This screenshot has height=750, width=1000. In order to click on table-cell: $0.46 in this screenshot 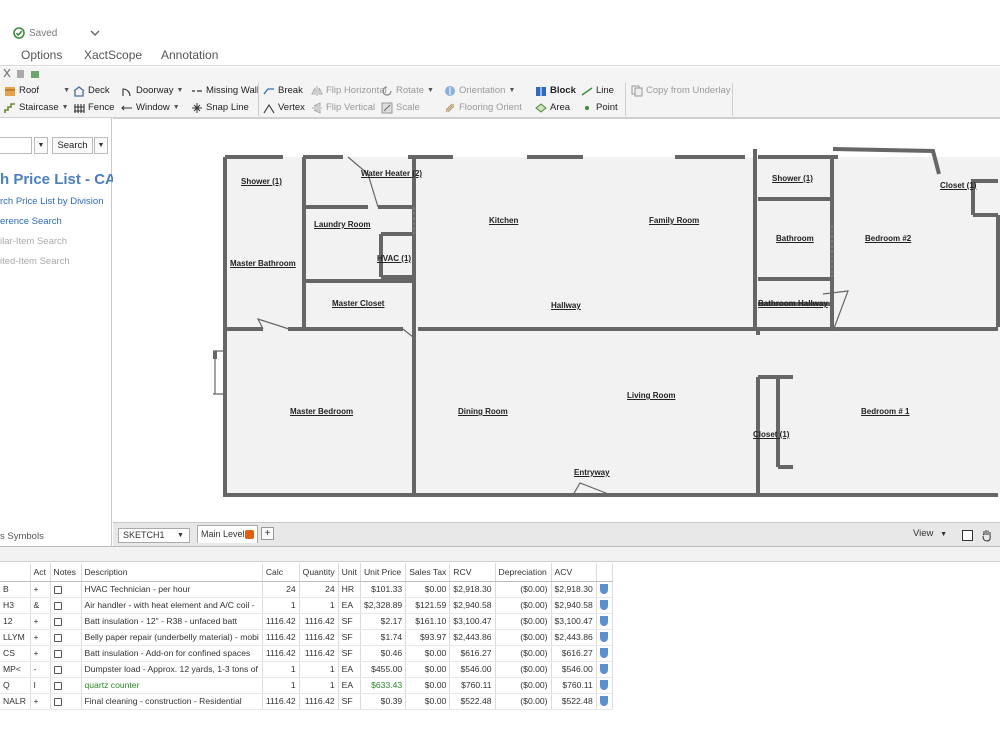, I will do `click(383, 653)`.